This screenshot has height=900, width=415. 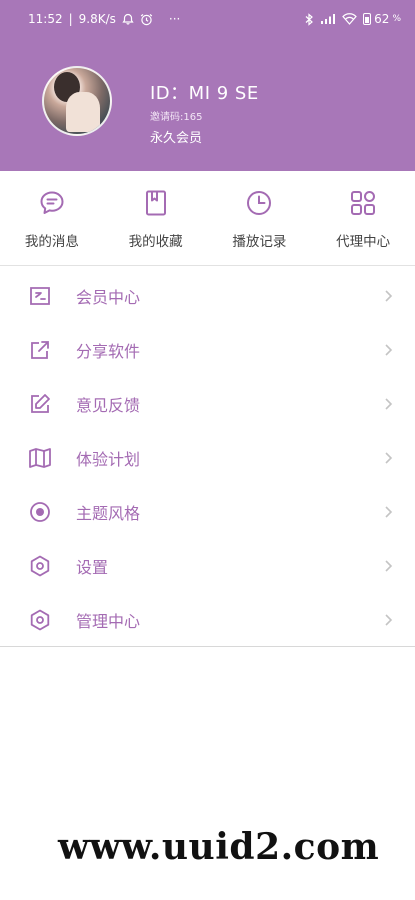 What do you see at coordinates (204, 93) in the screenshot?
I see `user-id: ID：MI 9 SE` at bounding box center [204, 93].